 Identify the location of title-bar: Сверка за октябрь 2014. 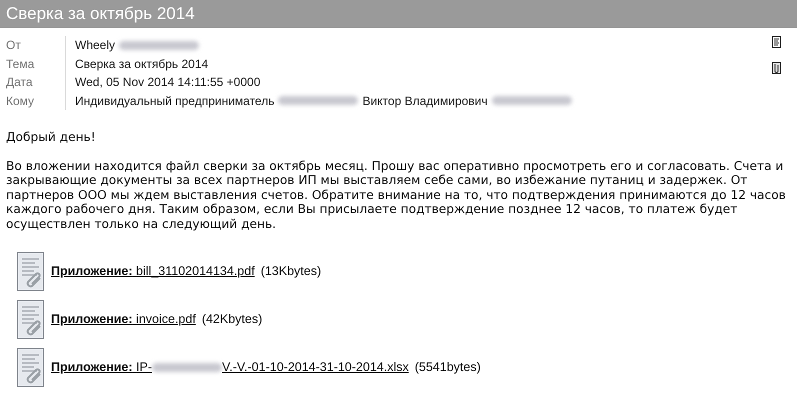
(398, 14).